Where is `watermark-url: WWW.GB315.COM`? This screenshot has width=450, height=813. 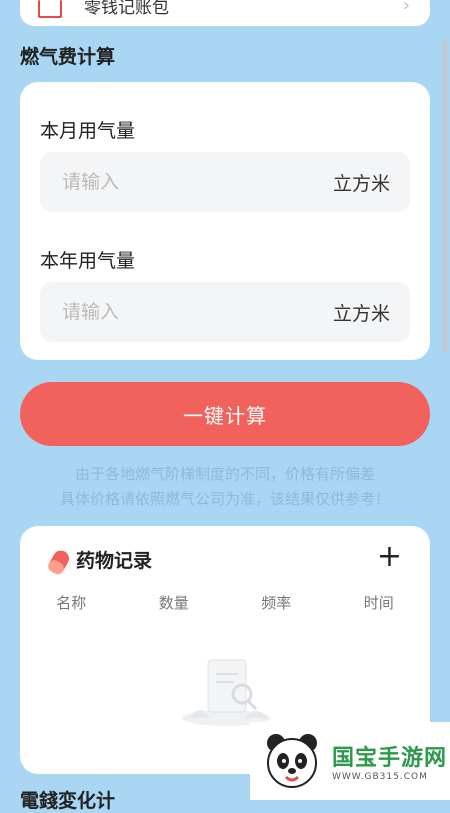 watermark-url: WWW.GB315.COM is located at coordinates (380, 777).